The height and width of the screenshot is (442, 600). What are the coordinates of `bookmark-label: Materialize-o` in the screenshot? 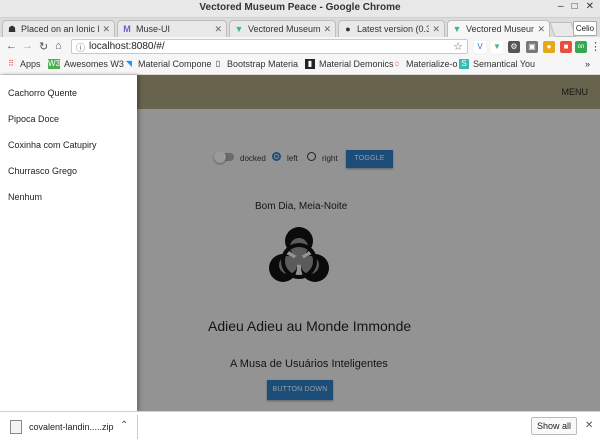 It's located at (432, 64).